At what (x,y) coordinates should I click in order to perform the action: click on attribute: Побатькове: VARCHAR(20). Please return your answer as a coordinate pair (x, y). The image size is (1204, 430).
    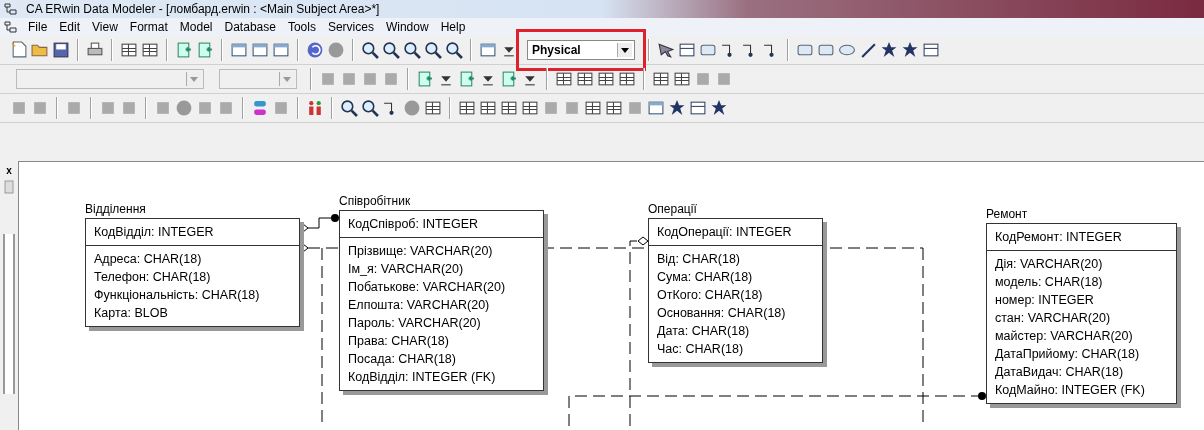
    Looking at the image, I should click on (427, 287).